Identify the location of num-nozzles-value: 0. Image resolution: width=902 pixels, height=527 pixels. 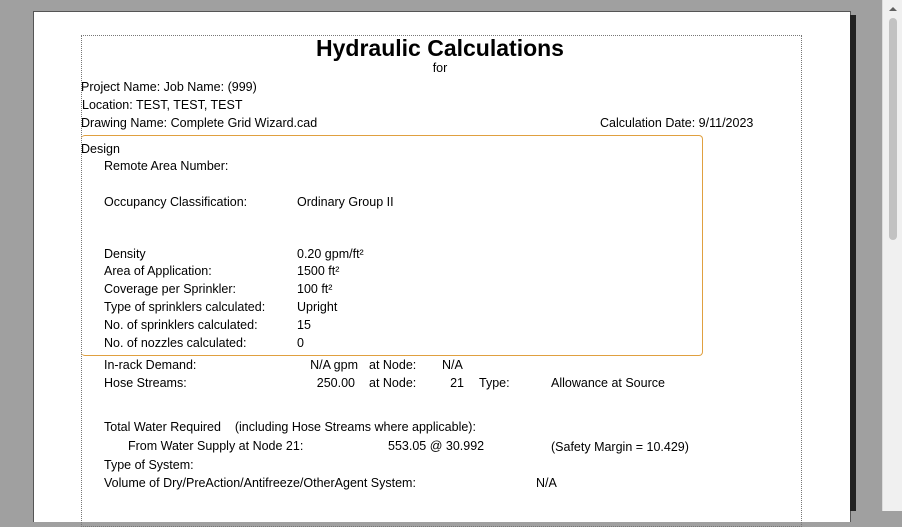
(300, 343).